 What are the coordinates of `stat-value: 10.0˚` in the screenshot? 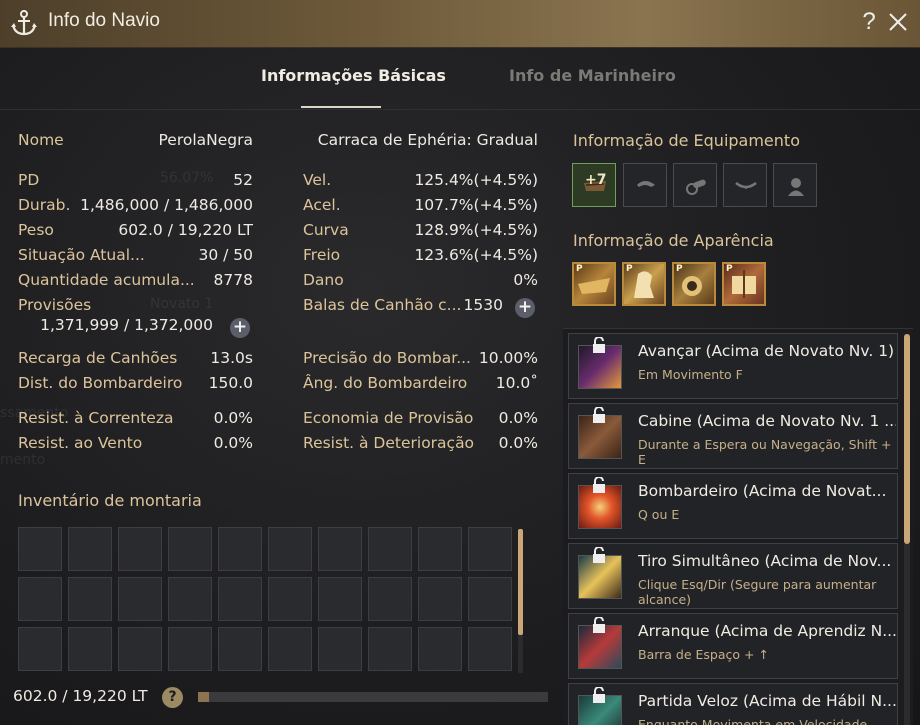 It's located at (516, 383).